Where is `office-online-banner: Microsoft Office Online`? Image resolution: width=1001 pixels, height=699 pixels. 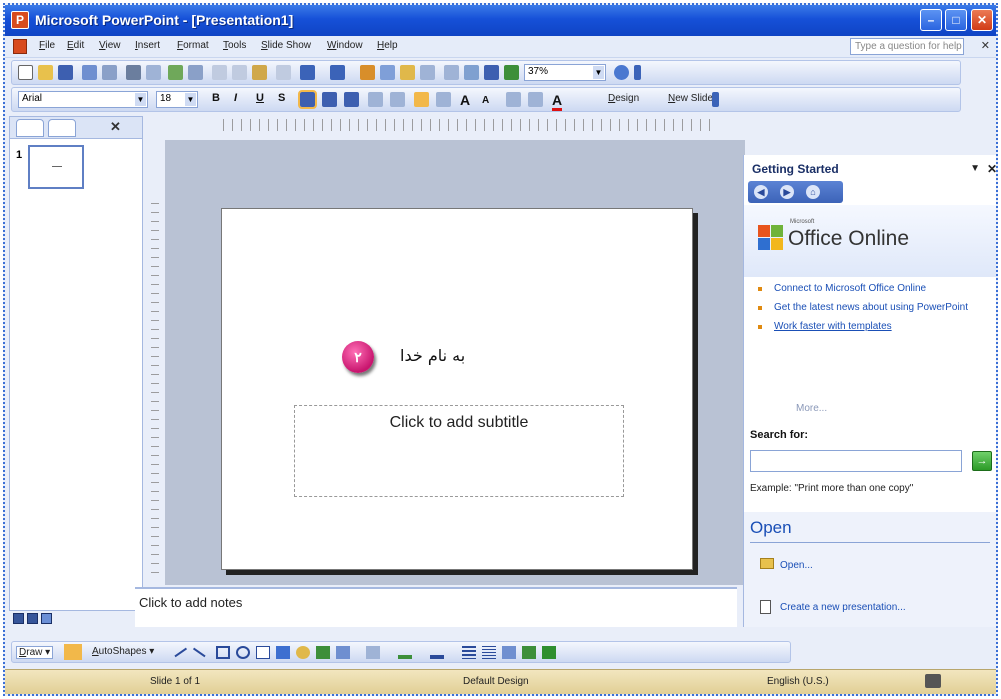 office-online-banner: Microsoft Office Online is located at coordinates (870, 241).